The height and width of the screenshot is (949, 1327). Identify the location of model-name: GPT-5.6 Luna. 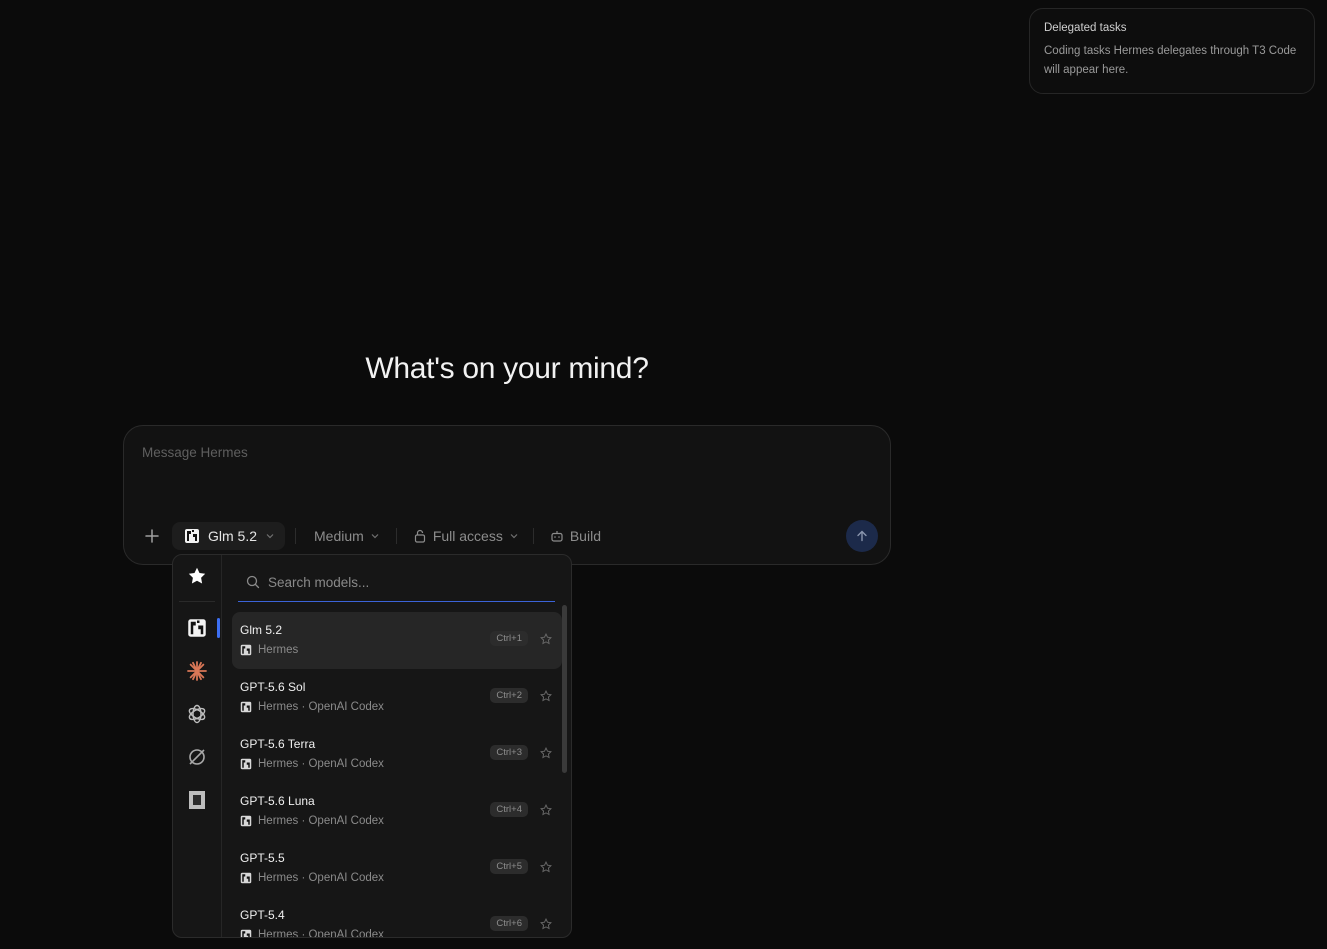
(277, 801).